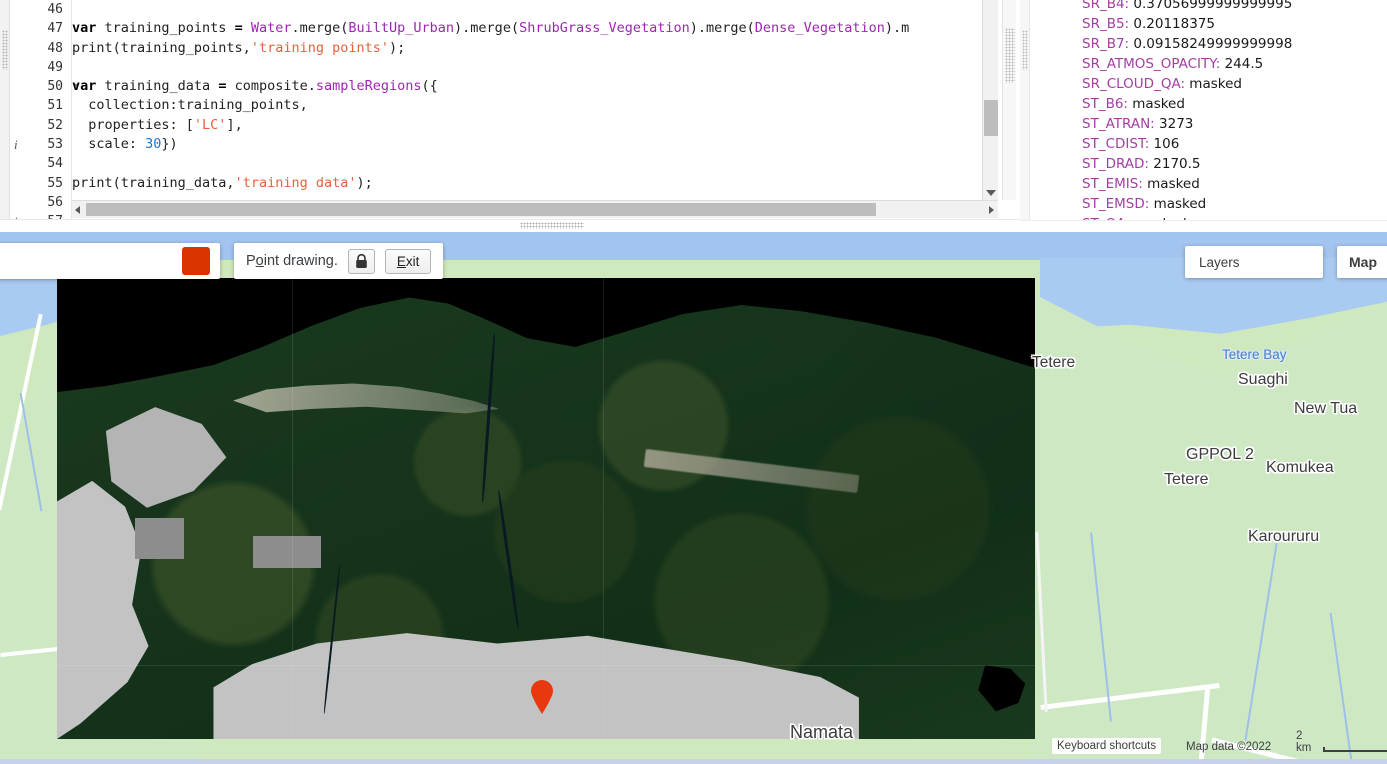 The image size is (1387, 764). Describe the element at coordinates (991, 193) in the screenshot. I see `scroll-down-arrow-icon` at that location.